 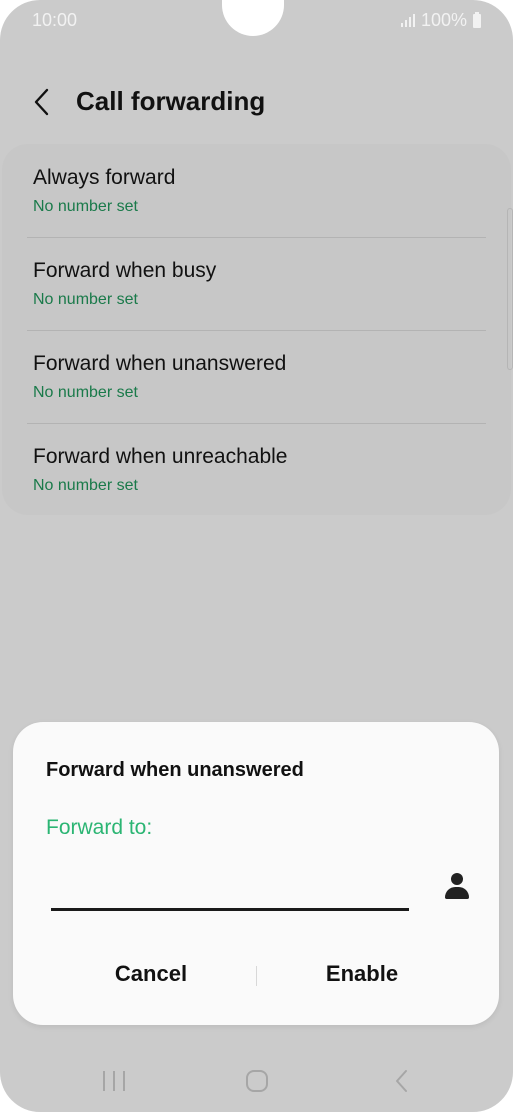 What do you see at coordinates (160, 456) in the screenshot?
I see `list-item-title: Forward when unreachable` at bounding box center [160, 456].